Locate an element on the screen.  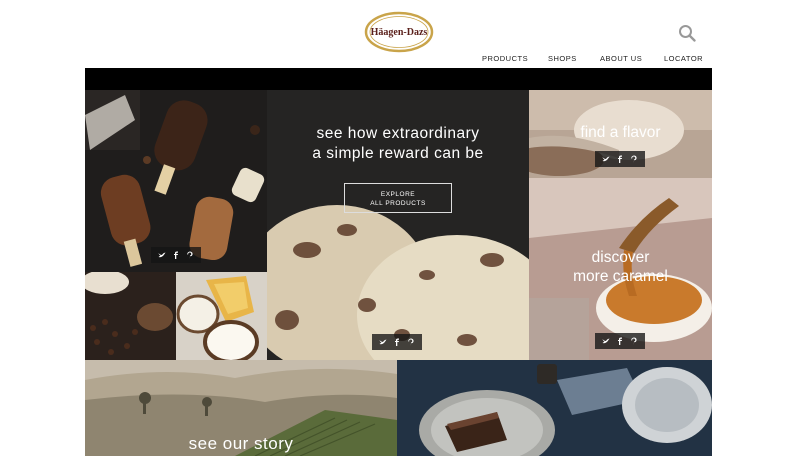
tile-coconut is located at coordinates (221, 316).